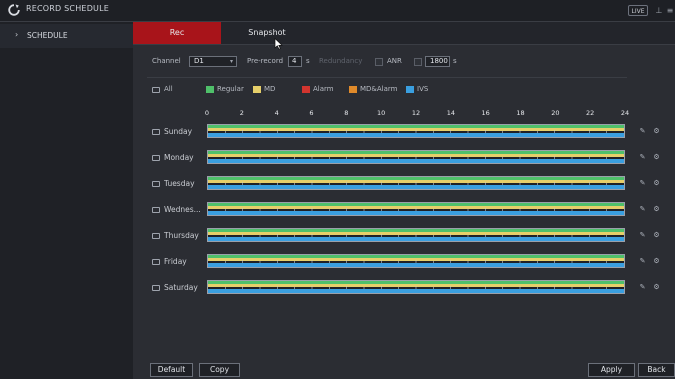  Describe the element at coordinates (295, 61) in the screenshot. I see `prerecord-input: 4` at that location.